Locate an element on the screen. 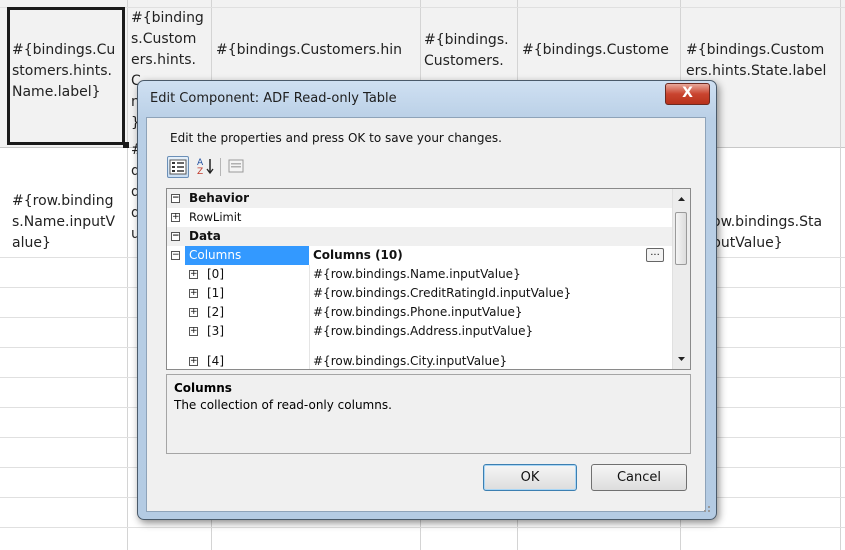 The image size is (845, 550). svg-text: Z is located at coordinates (200, 171).